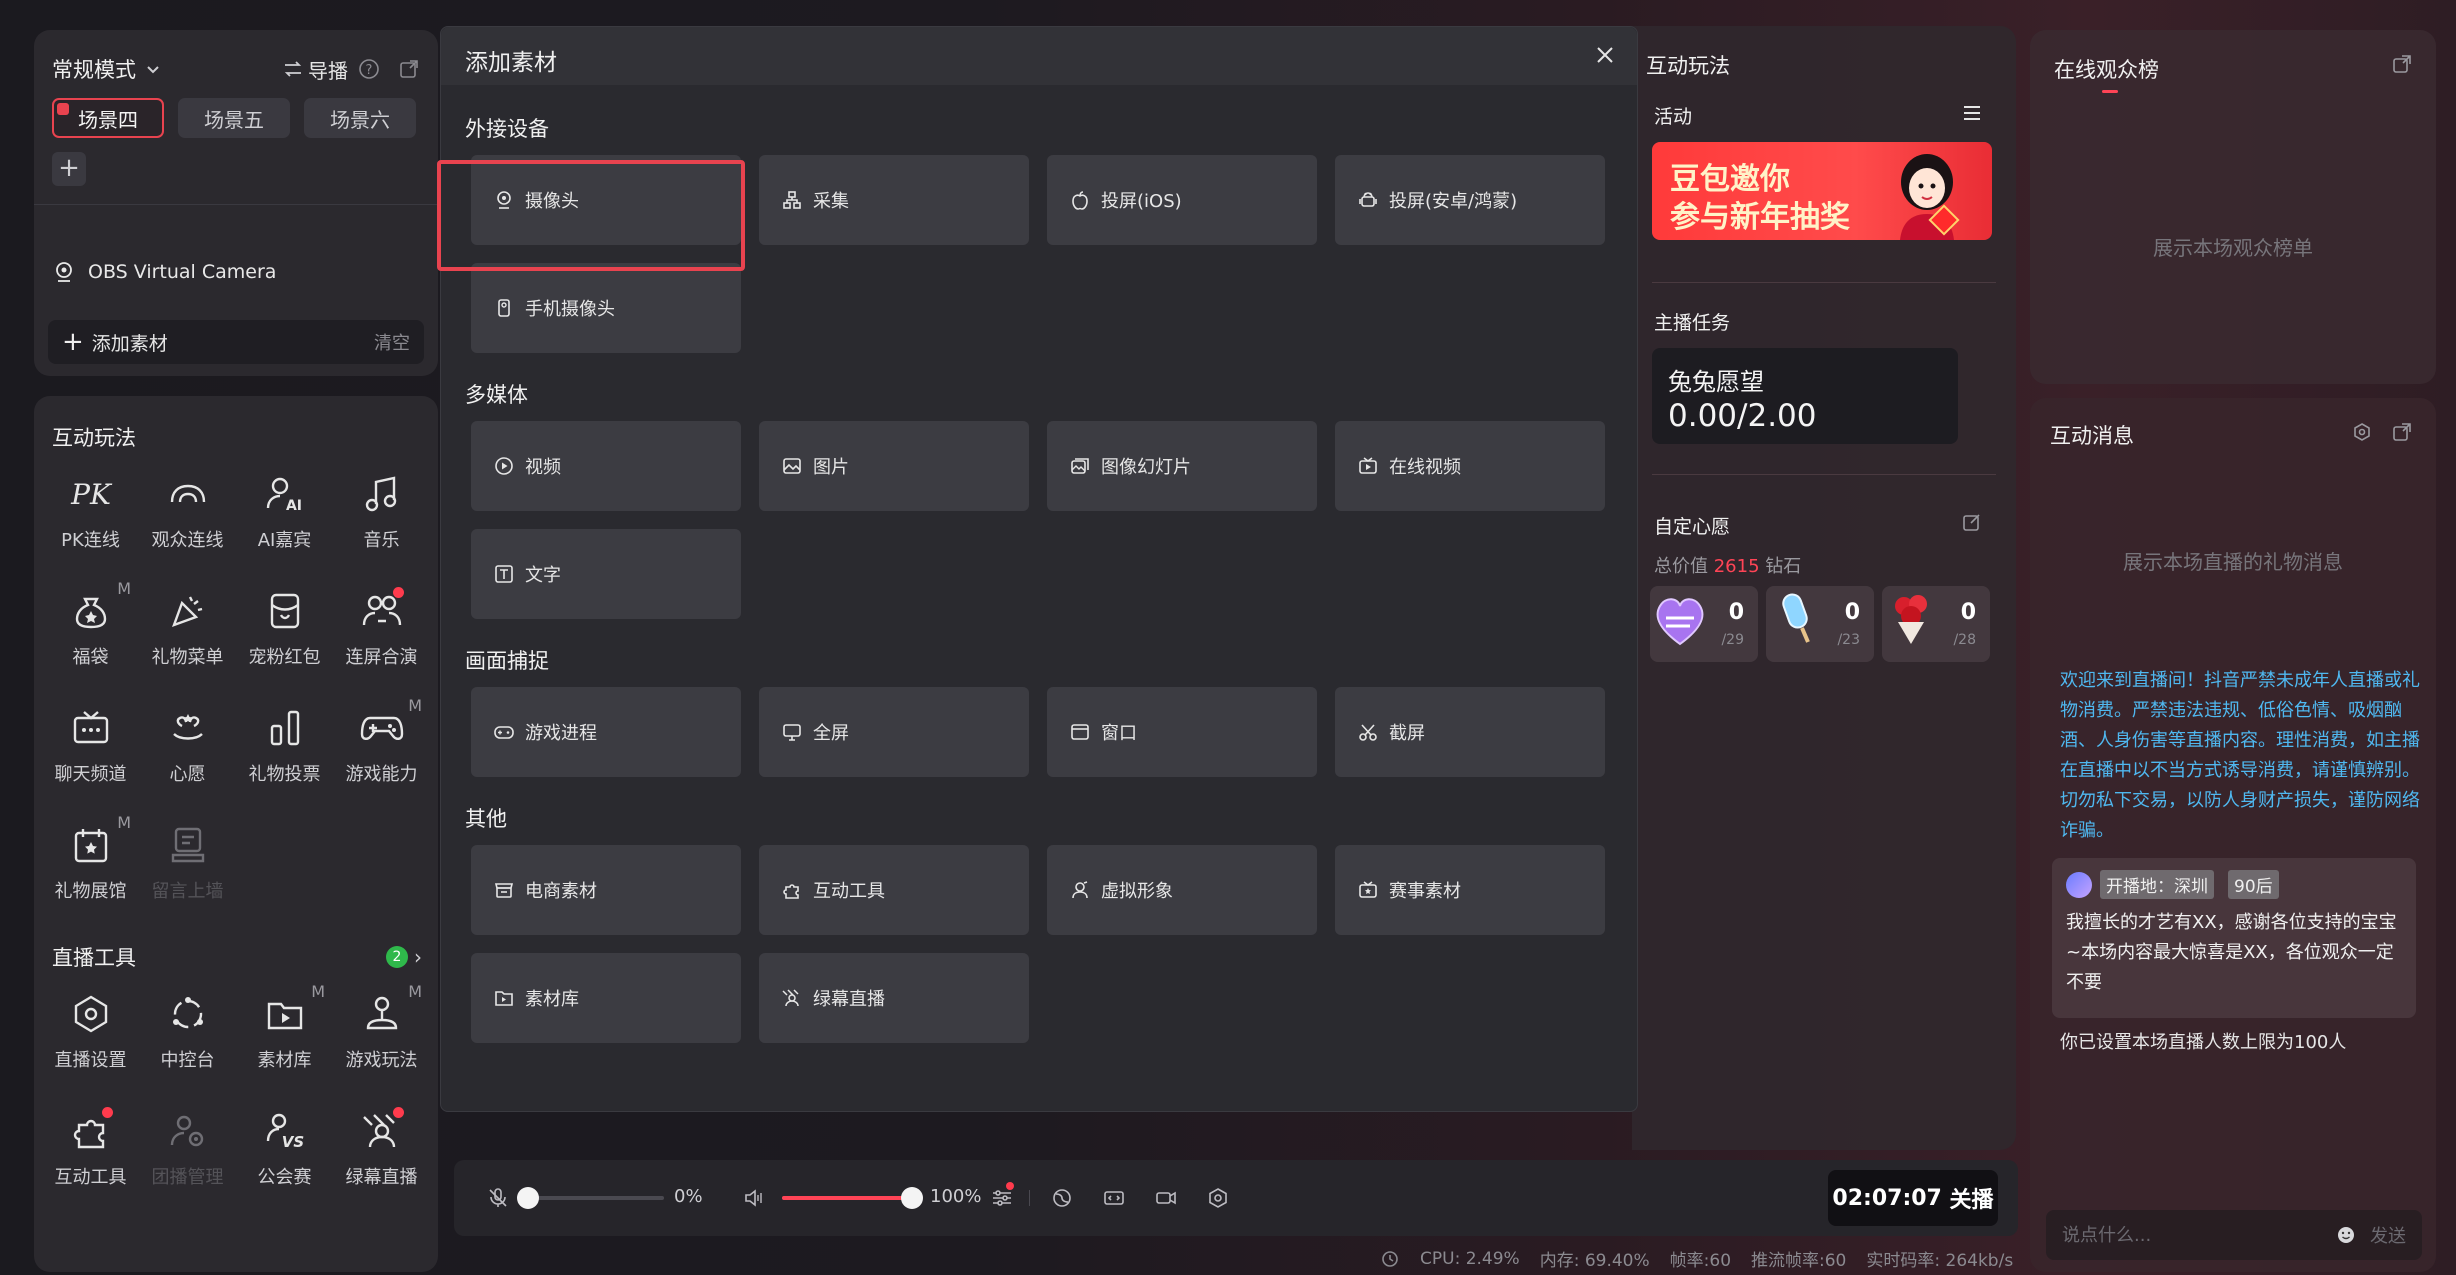 This screenshot has width=2456, height=1275. I want to click on volume-slider-knob, so click(912, 1198).